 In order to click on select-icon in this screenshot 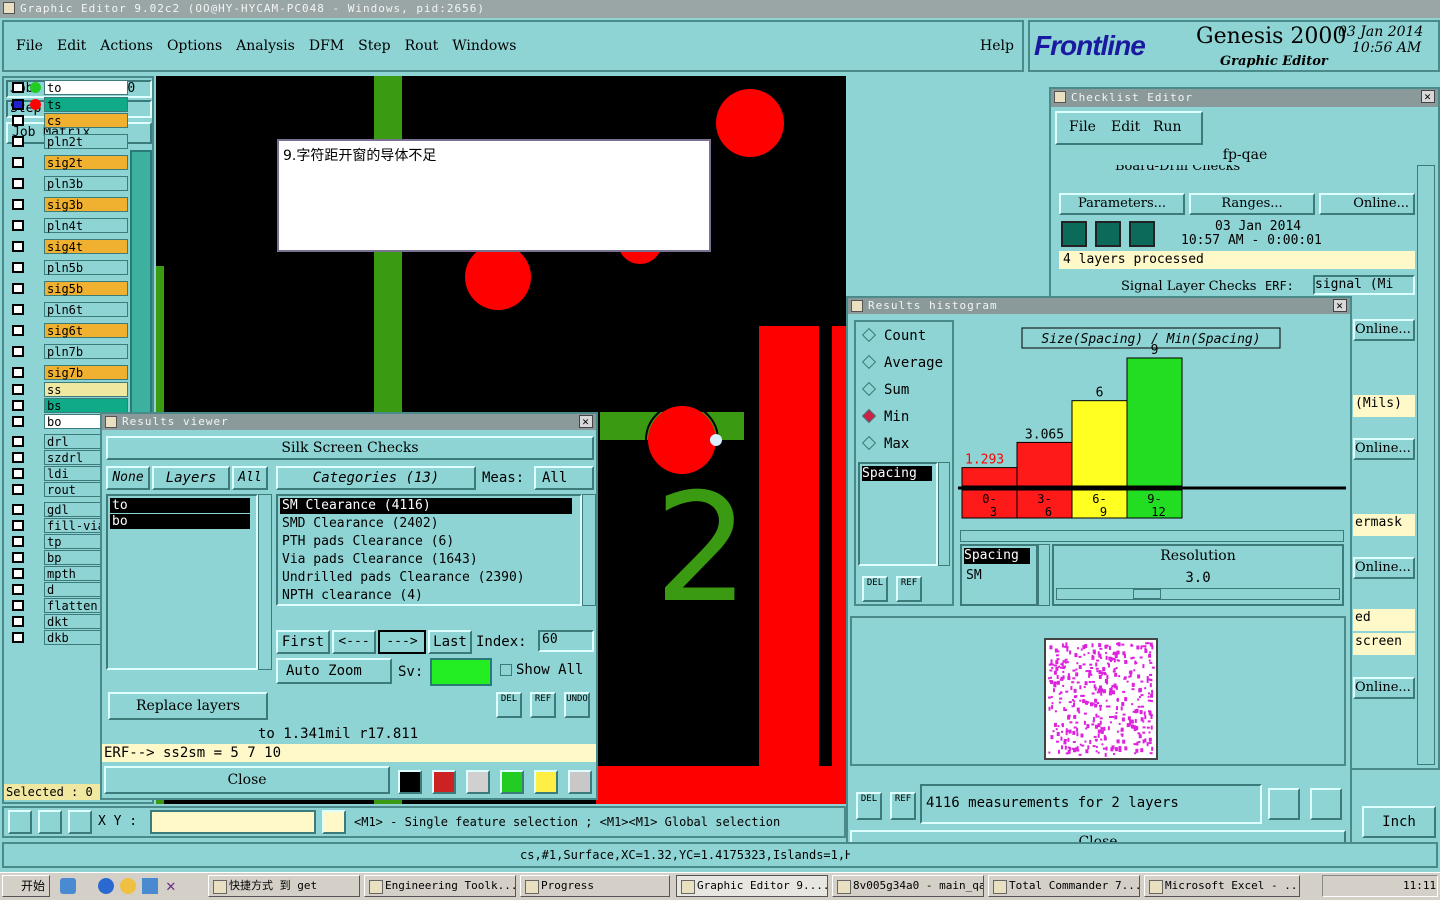, I will do `click(20, 822)`.